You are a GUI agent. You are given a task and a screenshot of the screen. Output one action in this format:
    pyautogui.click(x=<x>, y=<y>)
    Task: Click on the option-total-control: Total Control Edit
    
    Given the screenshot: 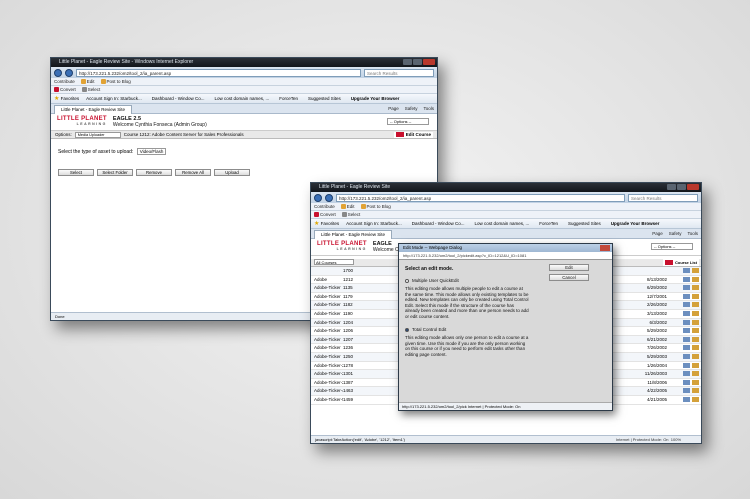 What is the action you would take?
    pyautogui.click(x=508, y=329)
    